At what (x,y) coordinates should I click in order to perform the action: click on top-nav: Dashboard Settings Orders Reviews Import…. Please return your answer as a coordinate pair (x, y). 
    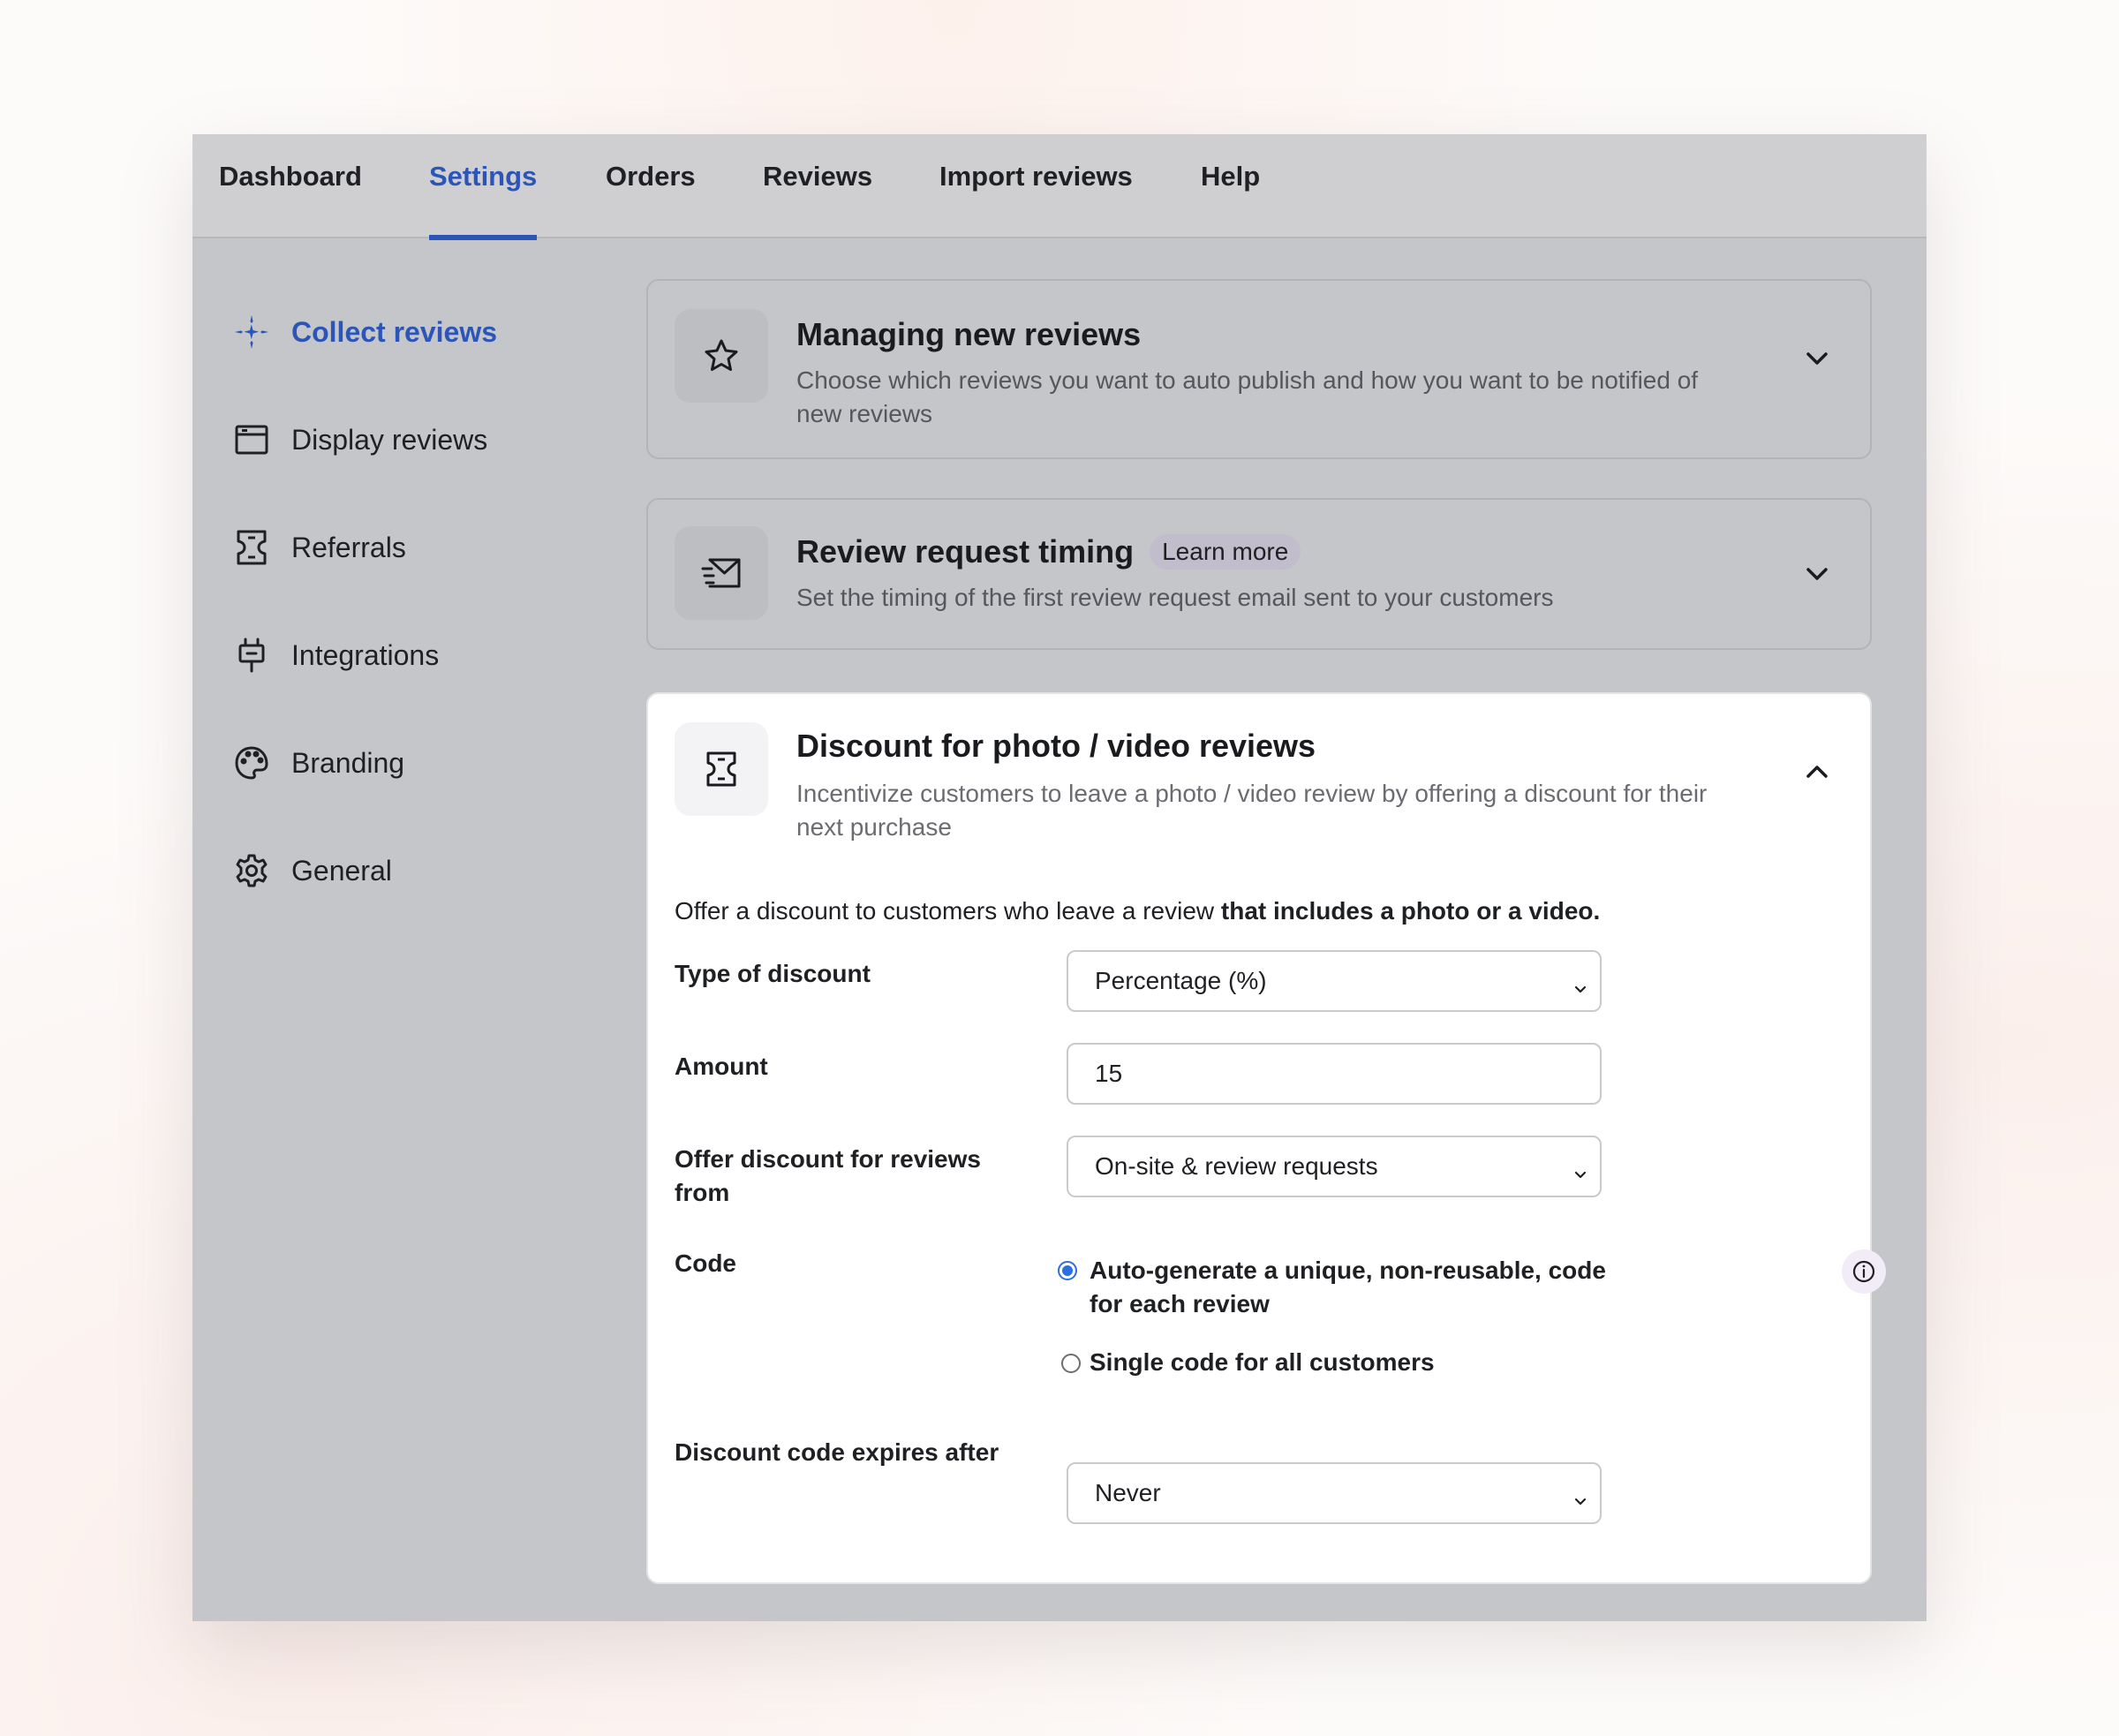
    Looking at the image, I should click on (1059, 187).